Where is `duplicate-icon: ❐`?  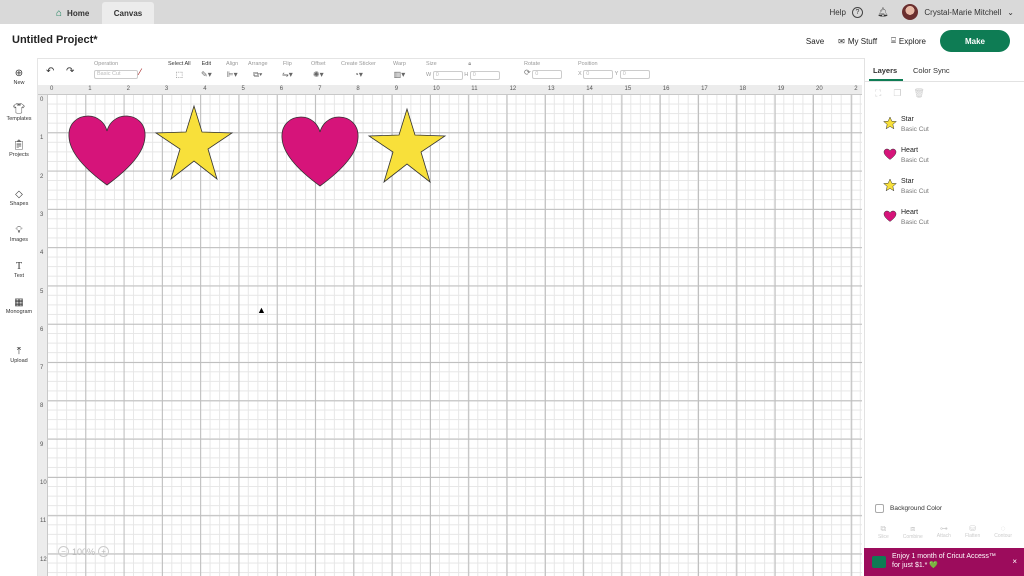
duplicate-icon: ❐ is located at coordinates (897, 93).